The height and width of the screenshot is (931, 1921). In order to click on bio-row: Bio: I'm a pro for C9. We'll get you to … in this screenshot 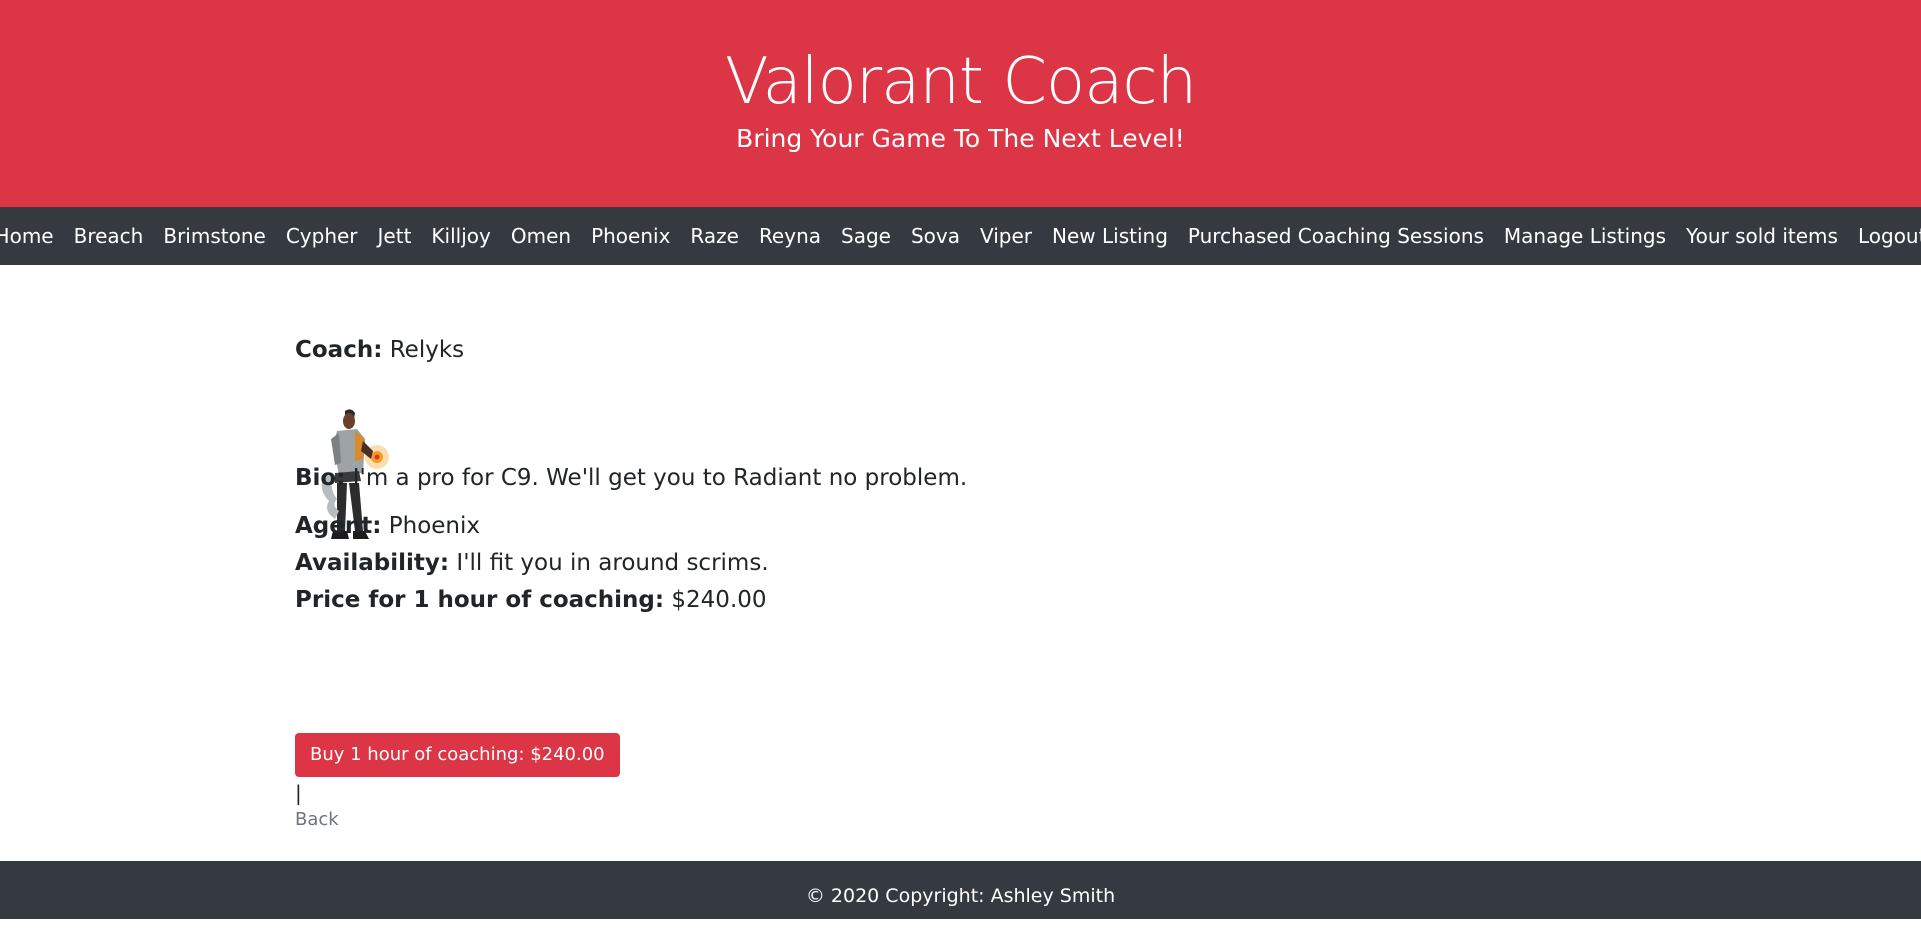, I will do `click(631, 478)`.